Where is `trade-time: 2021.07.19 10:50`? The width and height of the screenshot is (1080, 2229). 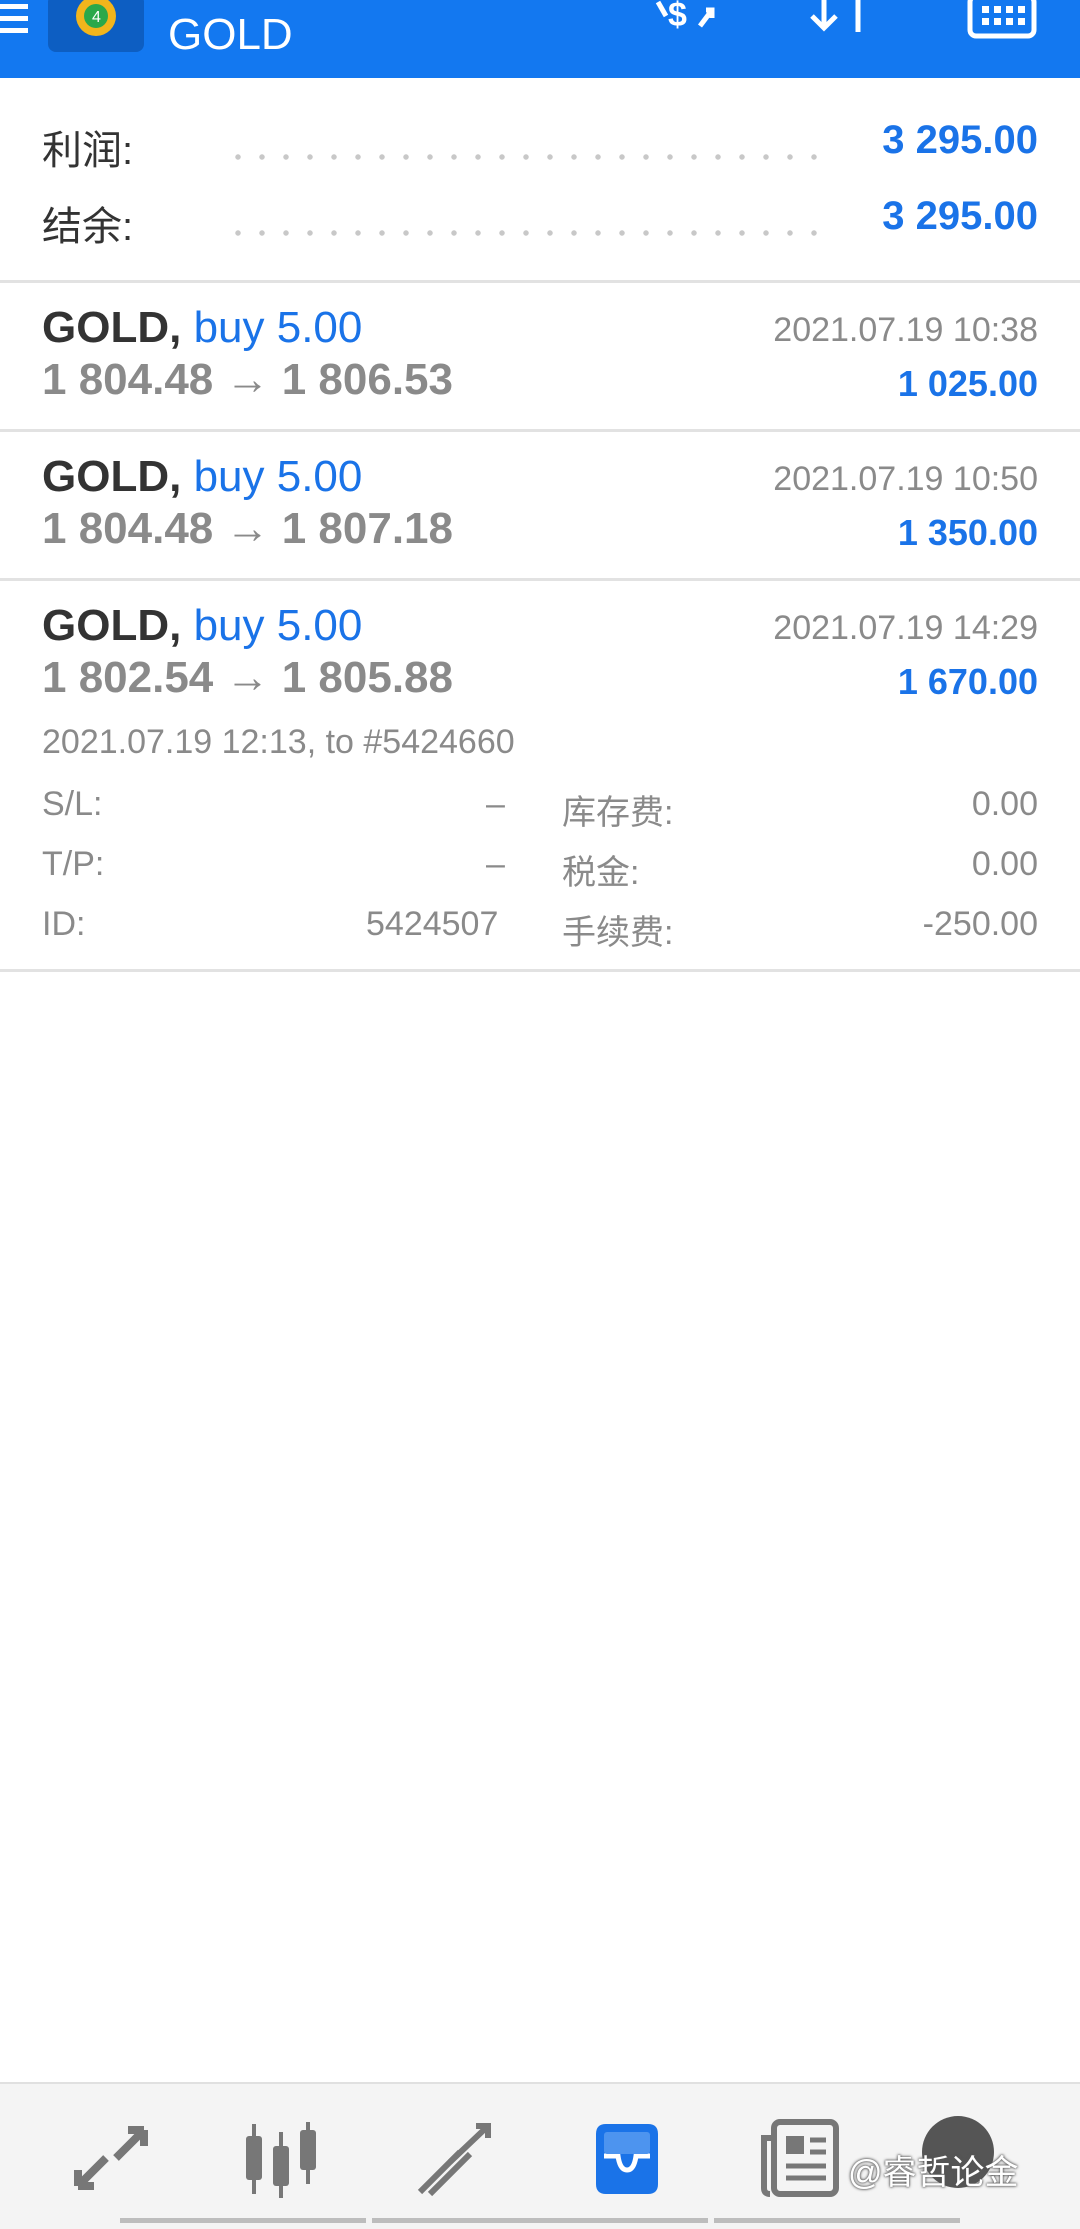 trade-time: 2021.07.19 10:50 is located at coordinates (905, 479).